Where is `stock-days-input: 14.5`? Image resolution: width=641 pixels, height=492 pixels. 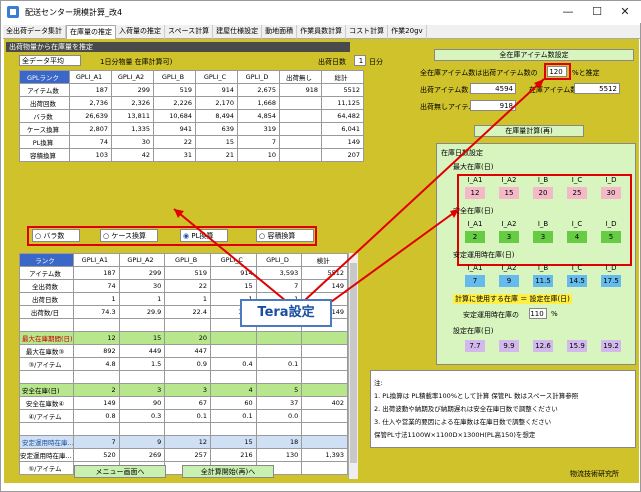 stock-days-input: 14.5 is located at coordinates (577, 281).